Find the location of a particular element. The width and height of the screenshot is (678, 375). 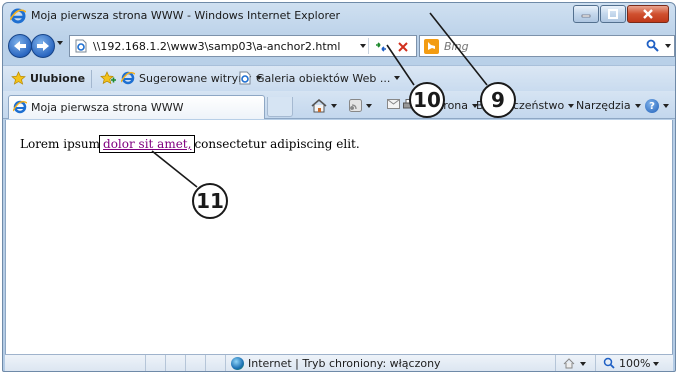

minimize-icon is located at coordinates (586, 16).